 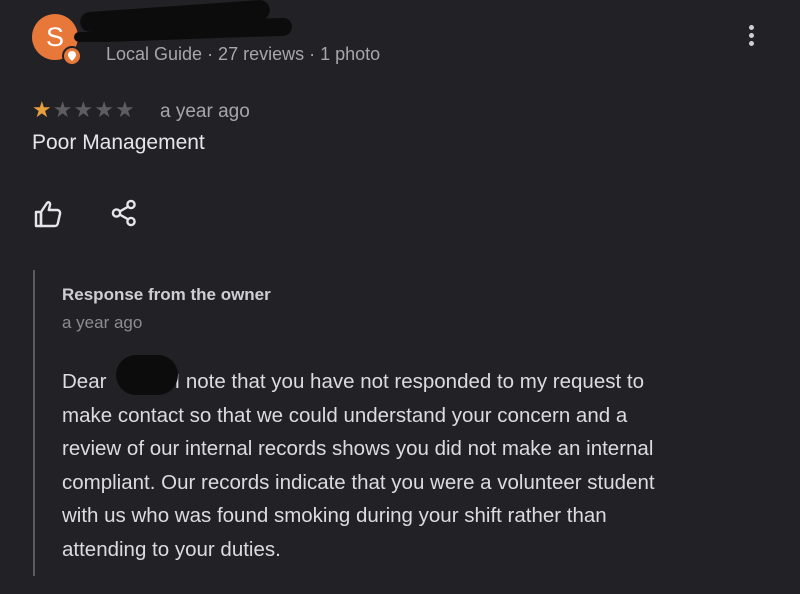 I want to click on owner-response-time: a year ago, so click(x=102, y=322).